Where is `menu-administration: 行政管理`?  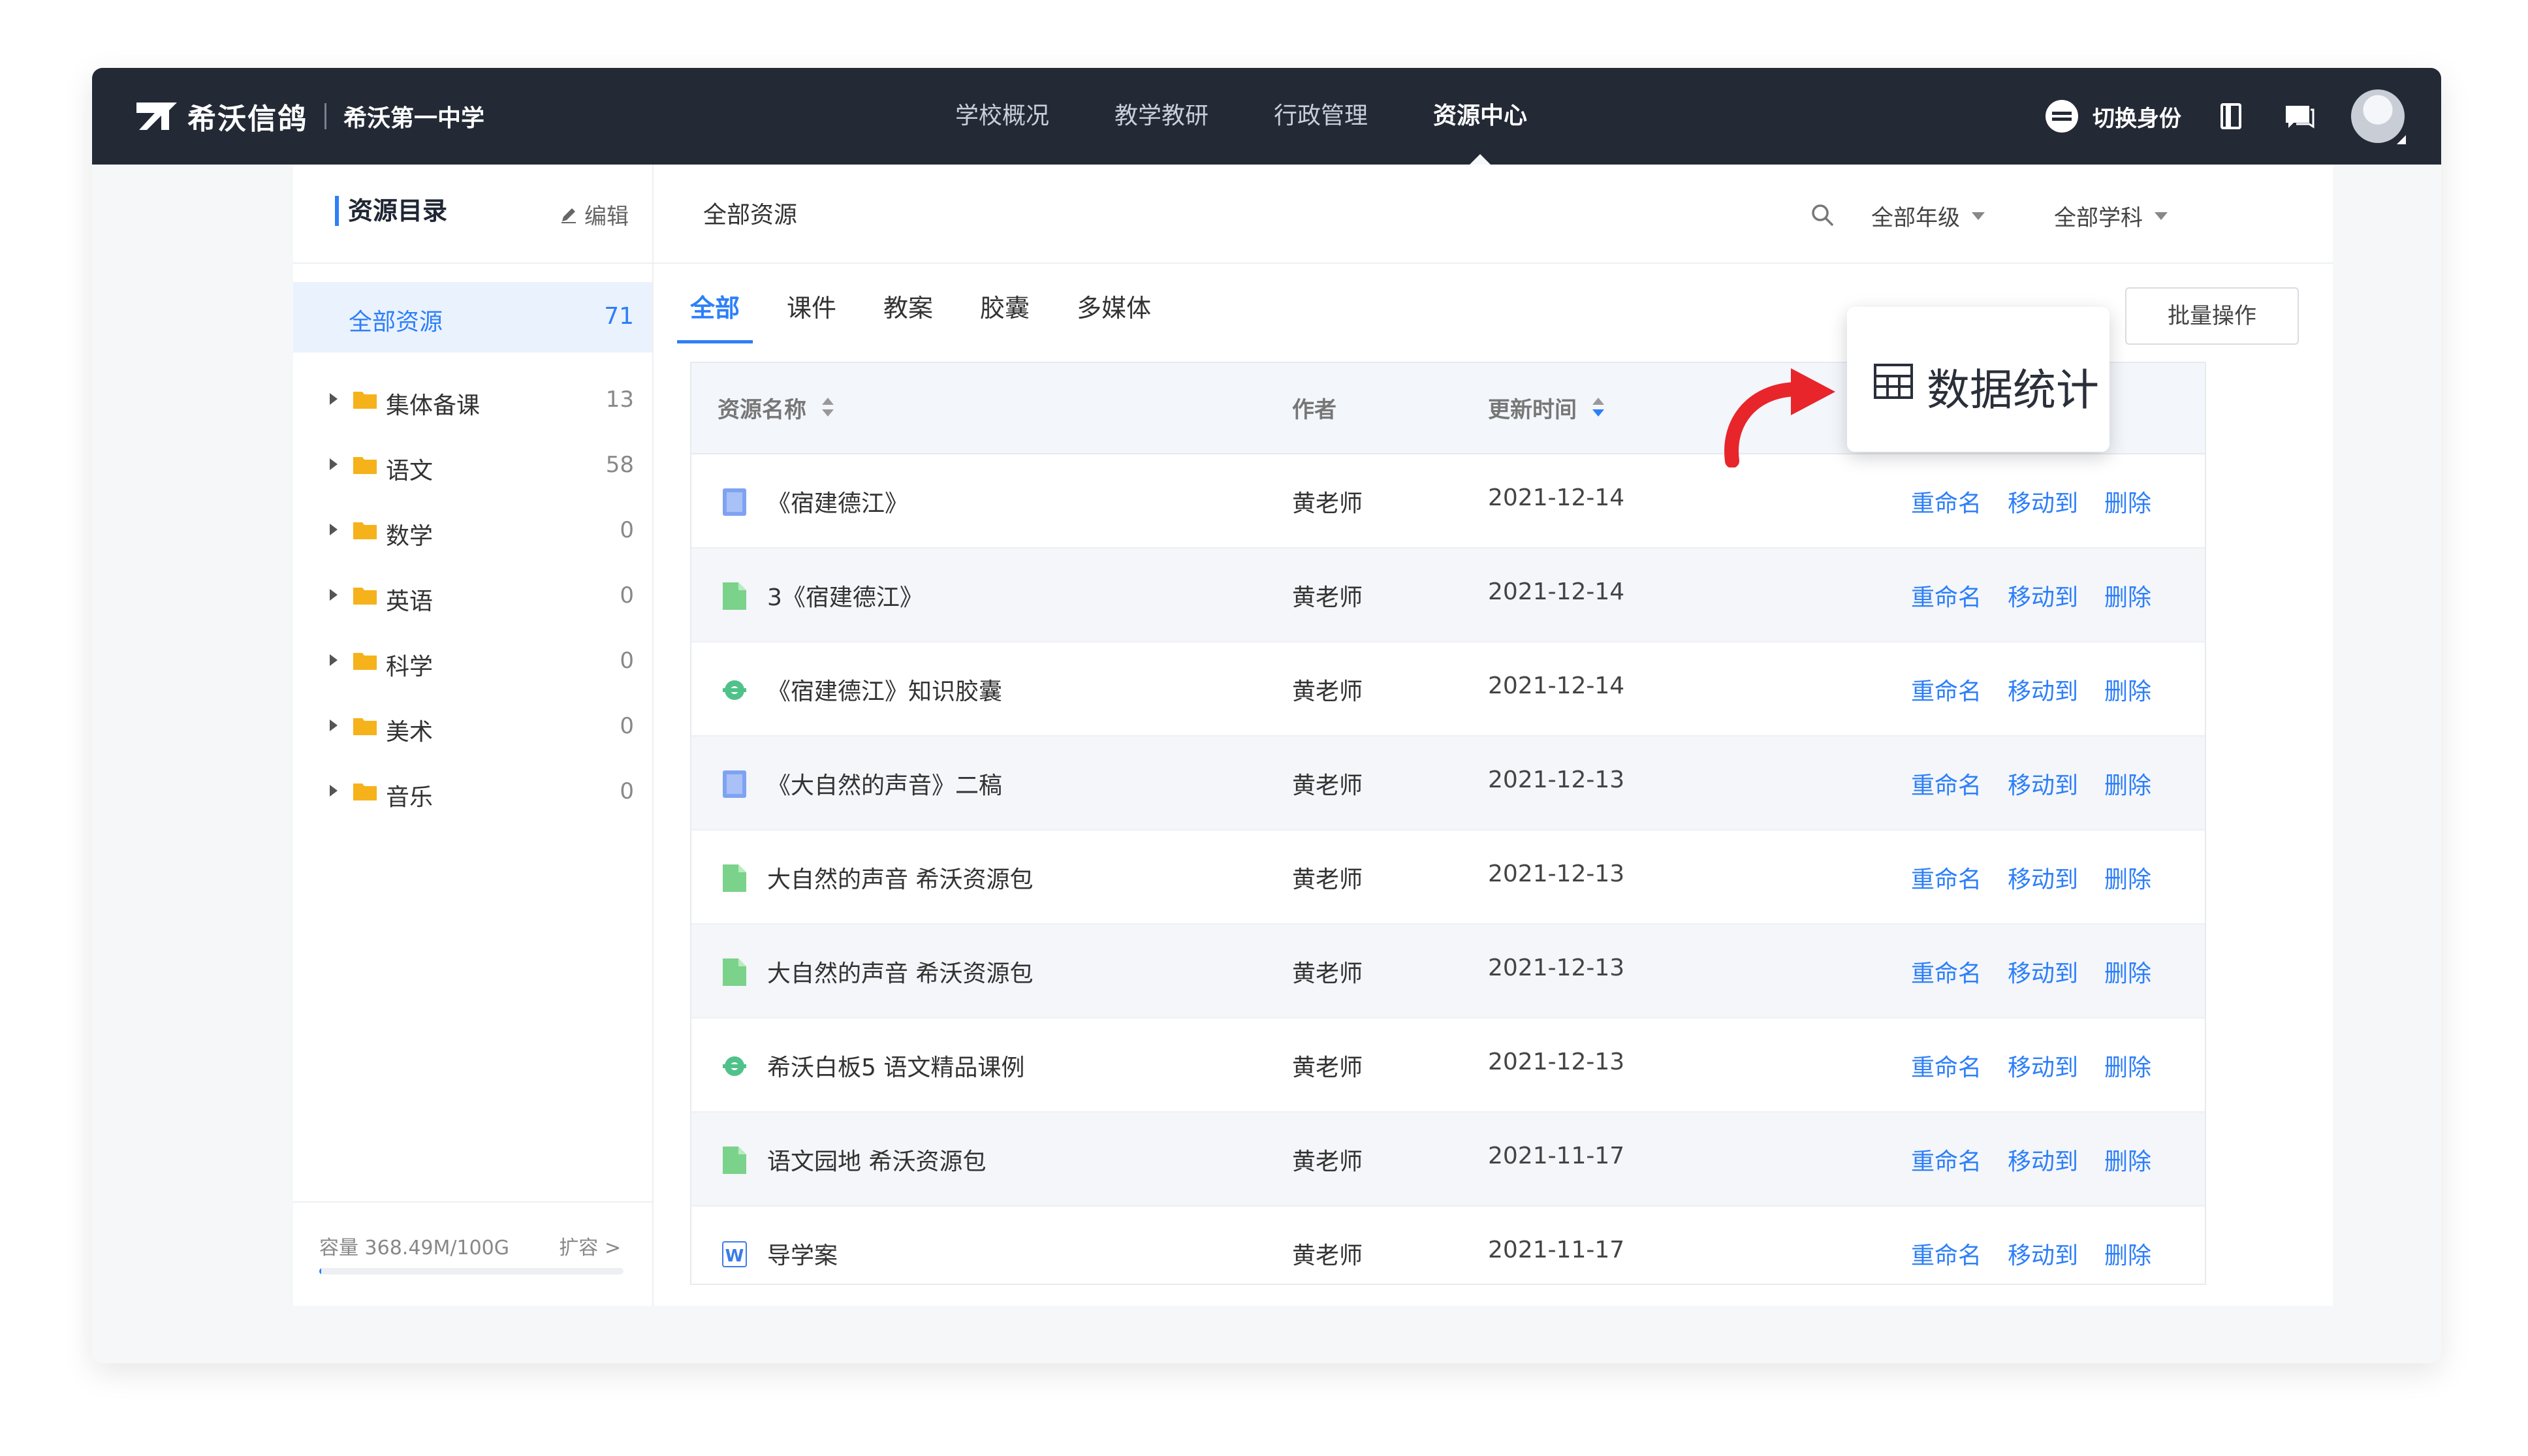
menu-administration: 行政管理 is located at coordinates (1321, 117).